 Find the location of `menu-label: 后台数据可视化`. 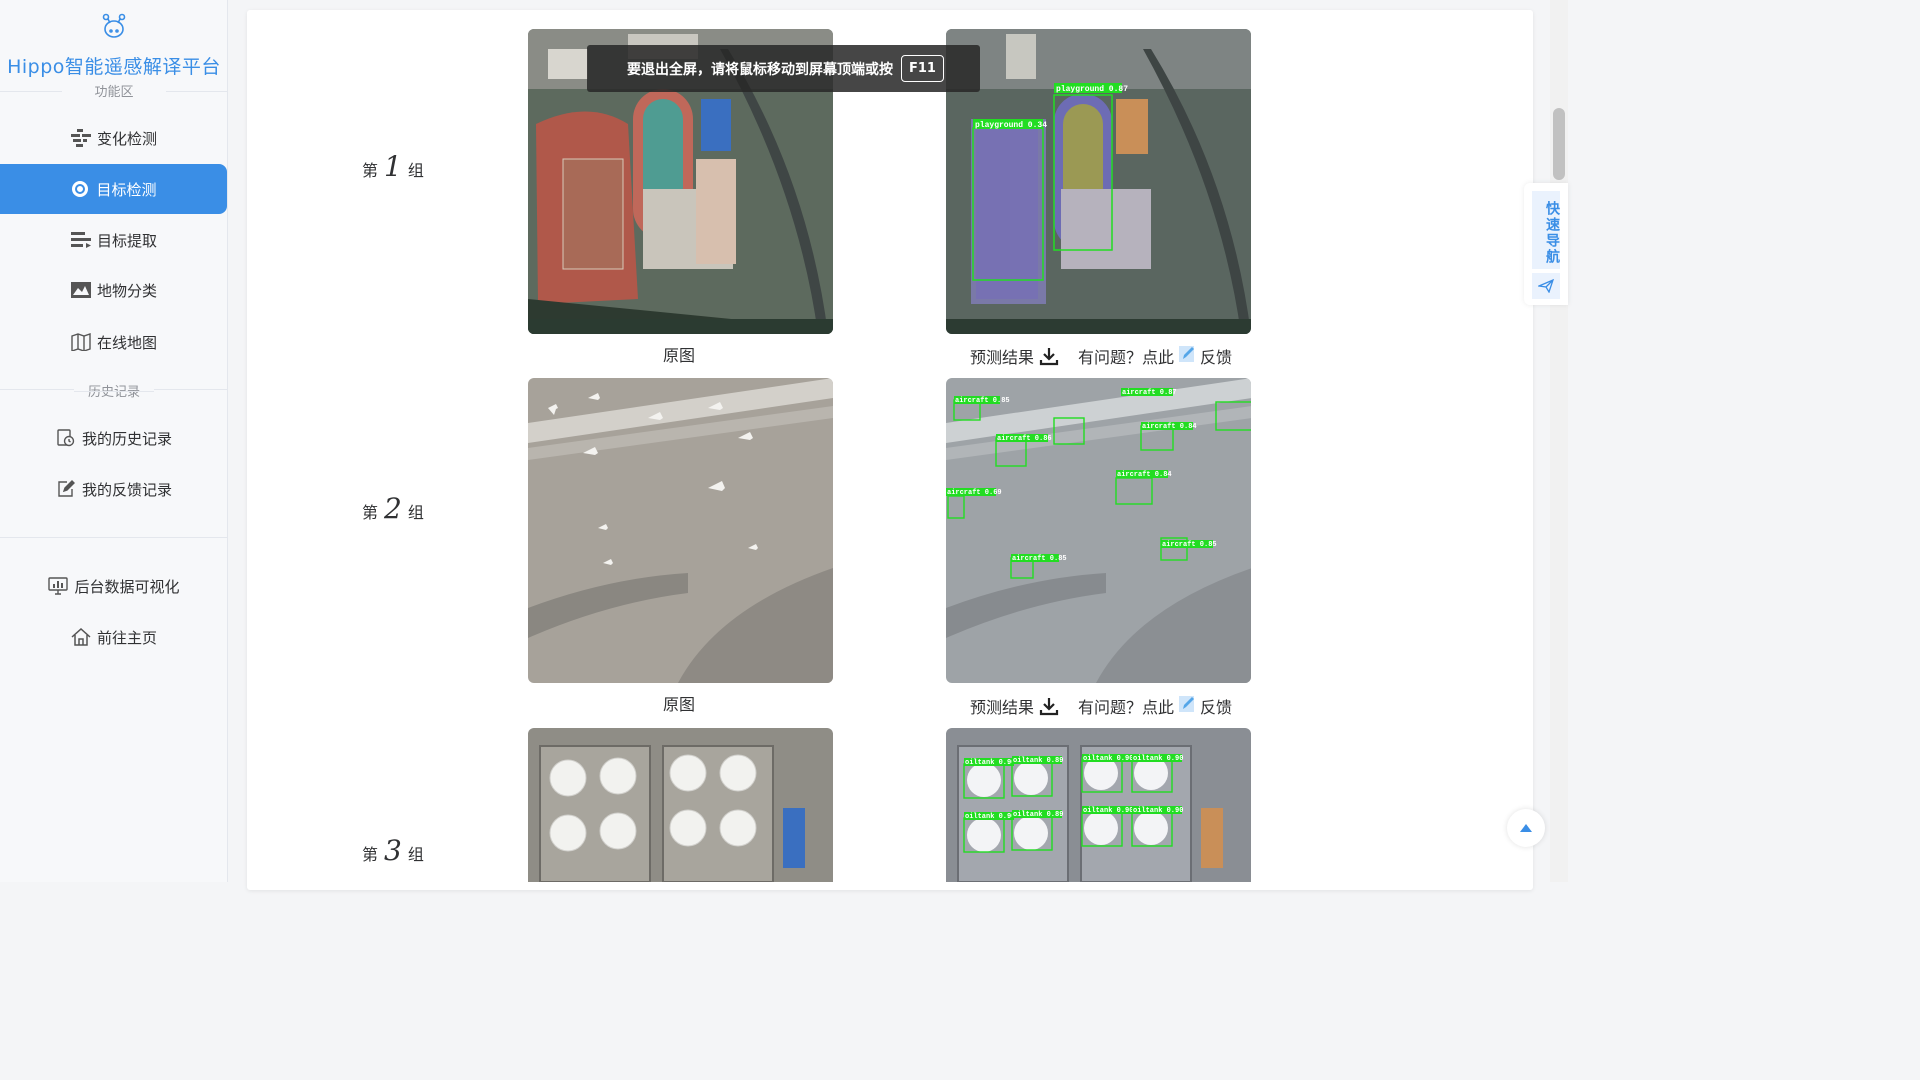

menu-label: 后台数据可视化 is located at coordinates (127, 586).